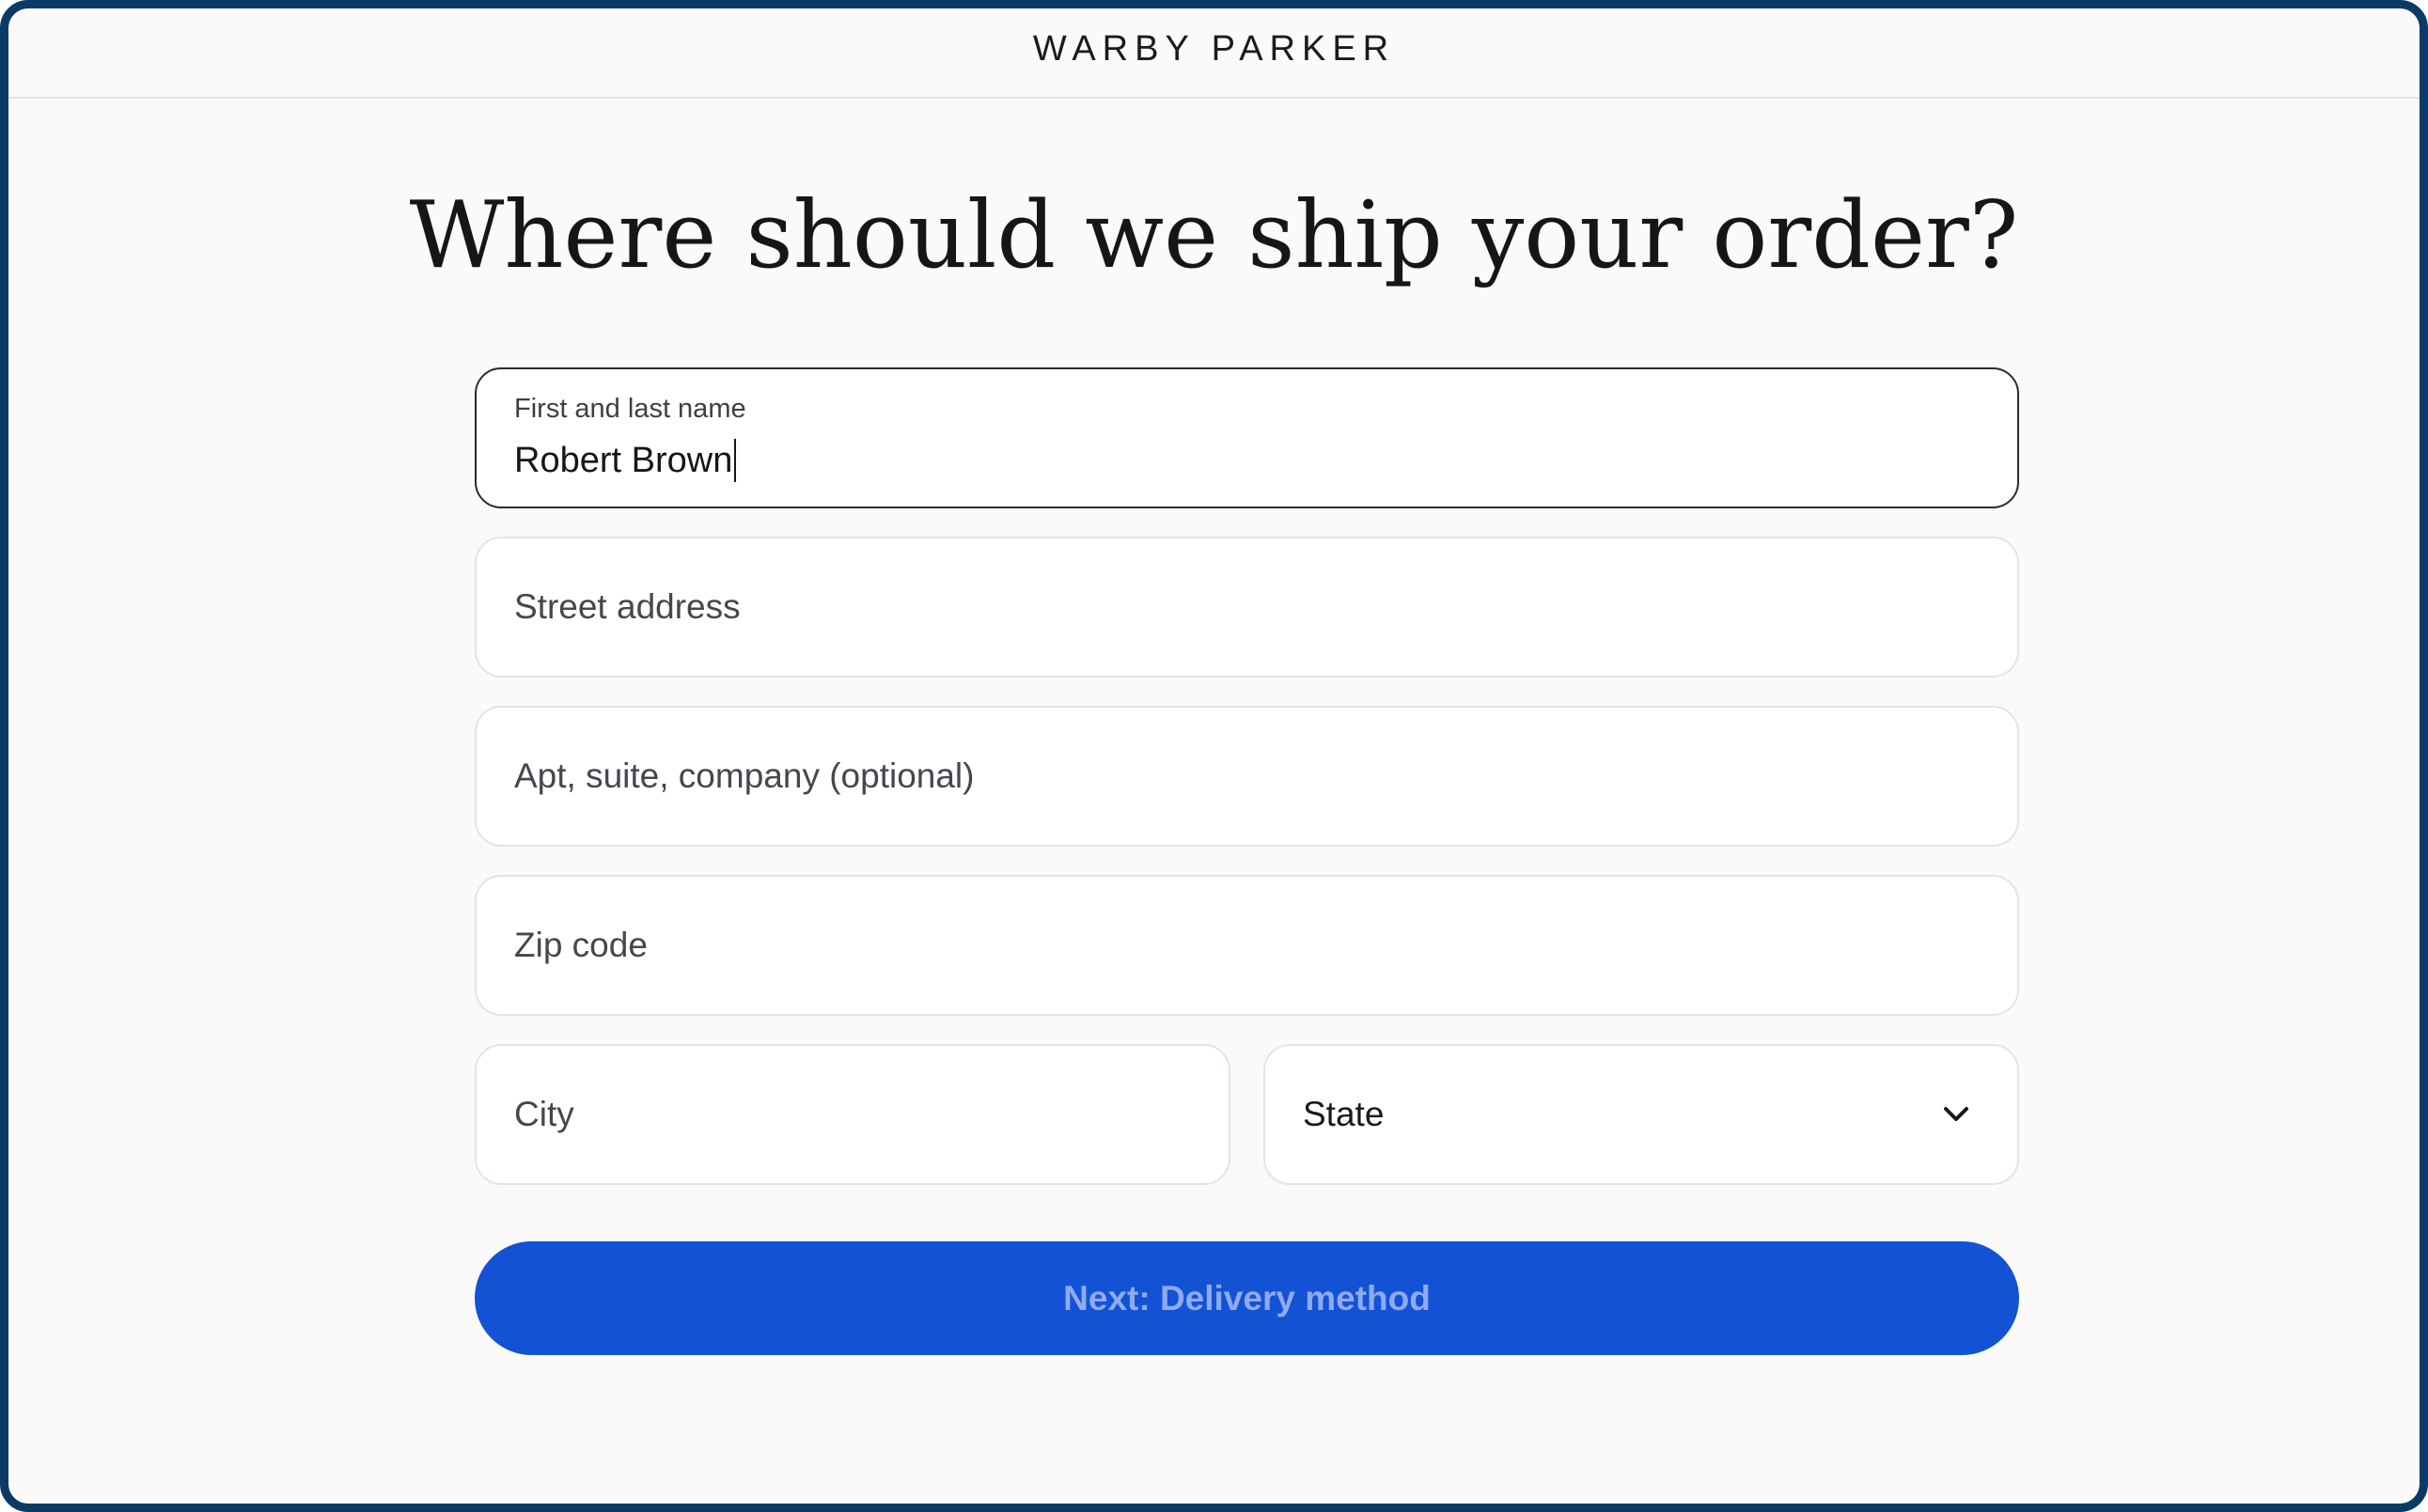 The height and width of the screenshot is (1512, 2428). Describe the element at coordinates (1247, 437) in the screenshot. I see `name-field: First and last name Robert Brown` at that location.